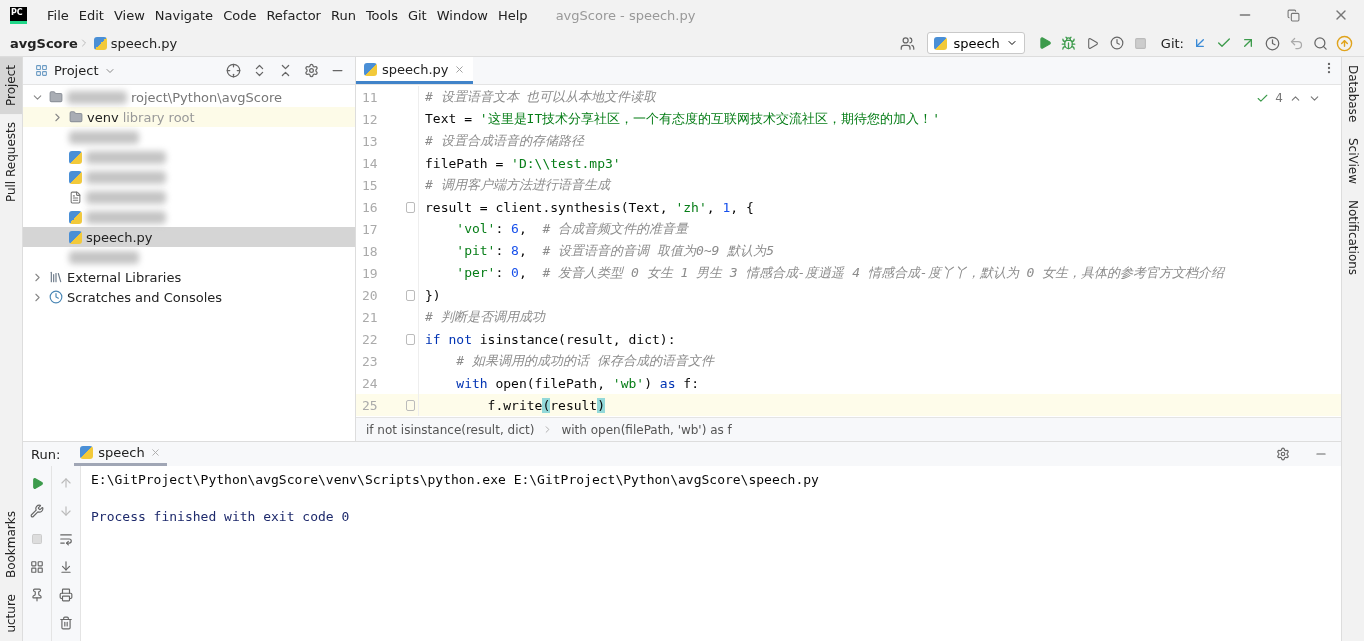 The width and height of the screenshot is (1364, 641). I want to click on line-number: 23, so click(370, 361).